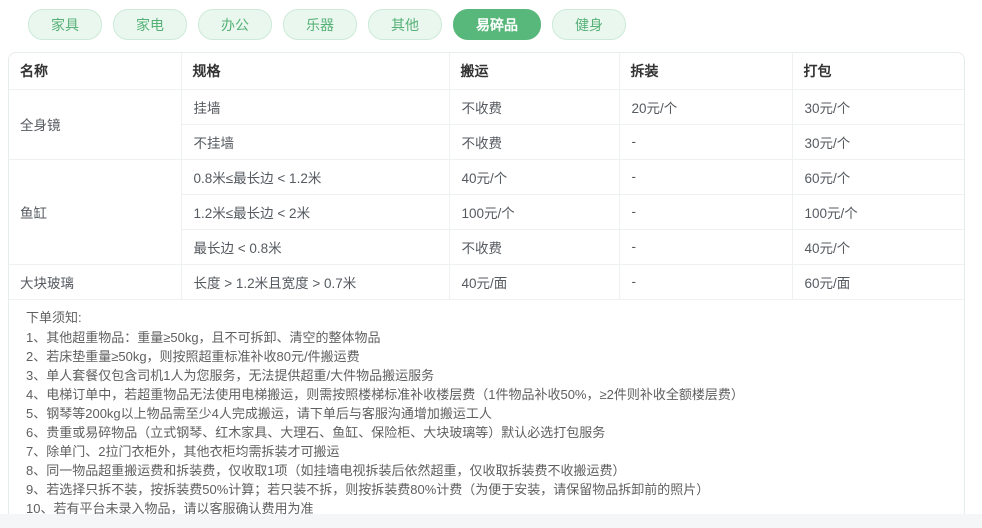 The image size is (982, 528). What do you see at coordinates (589, 24) in the screenshot?
I see `category-tab-6: 健身` at bounding box center [589, 24].